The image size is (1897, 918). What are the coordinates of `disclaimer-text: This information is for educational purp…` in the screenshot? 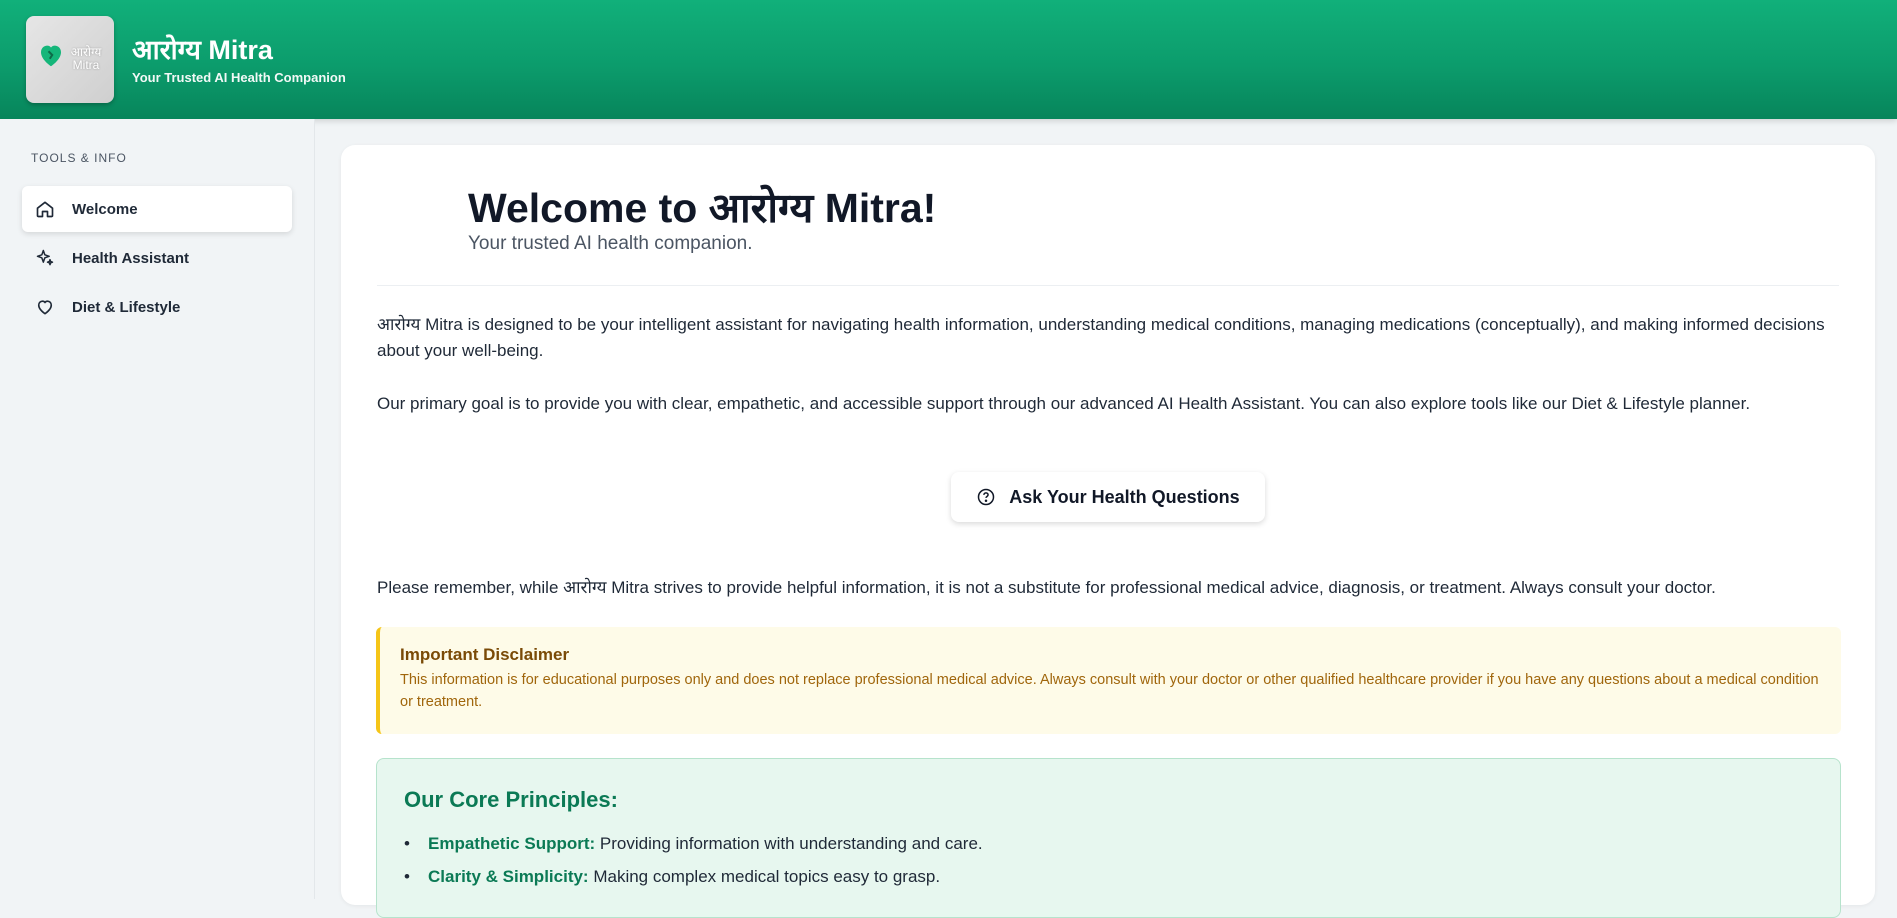 It's located at (1109, 691).